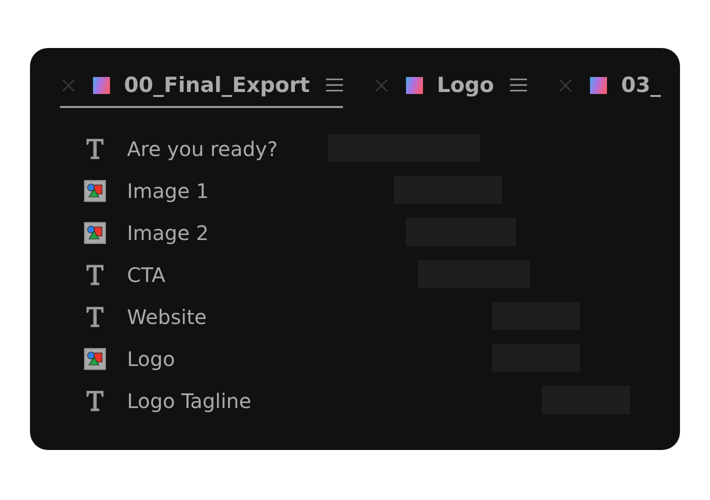 This screenshot has width=710, height=500. I want to click on layer-name: Image 1, so click(168, 190).